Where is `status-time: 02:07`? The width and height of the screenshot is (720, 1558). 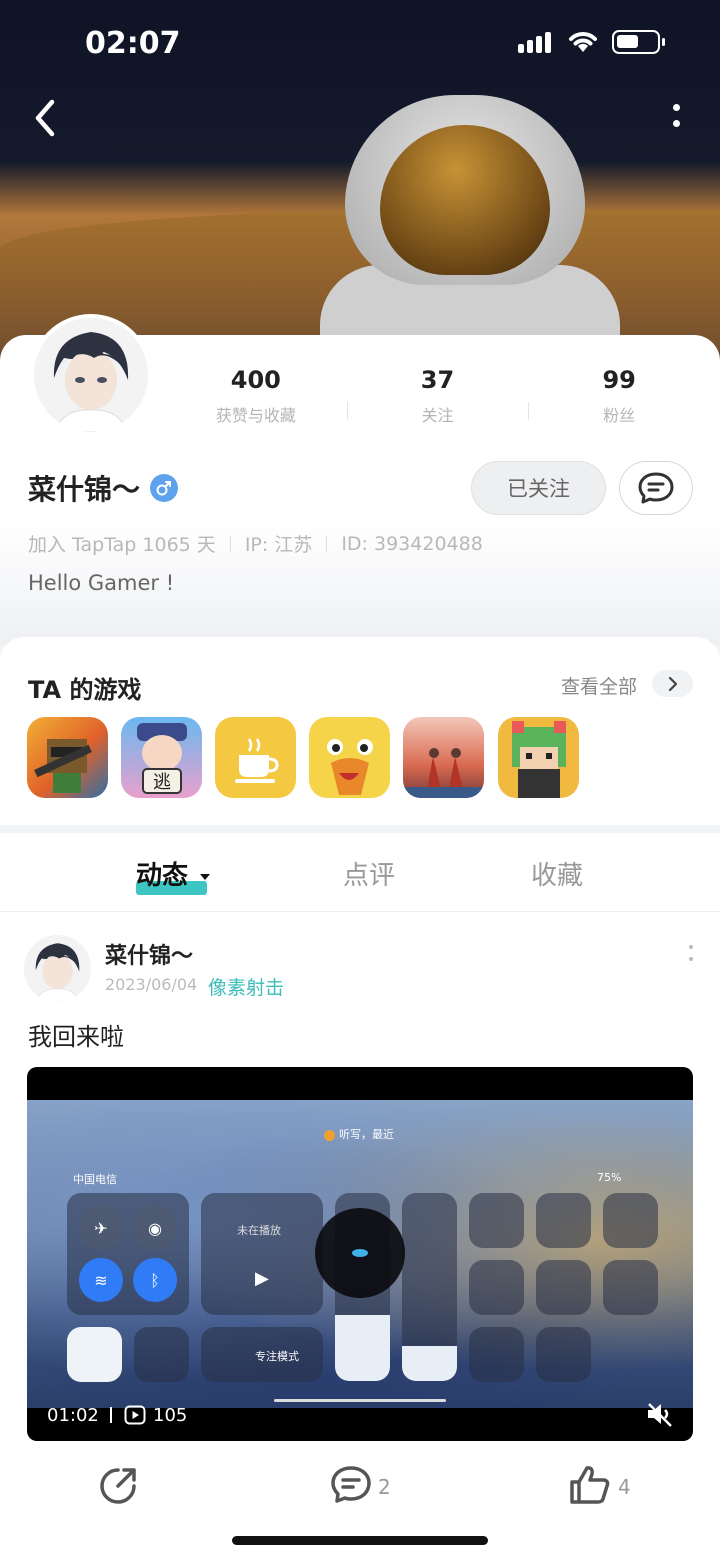
status-time: 02:07 is located at coordinates (133, 43).